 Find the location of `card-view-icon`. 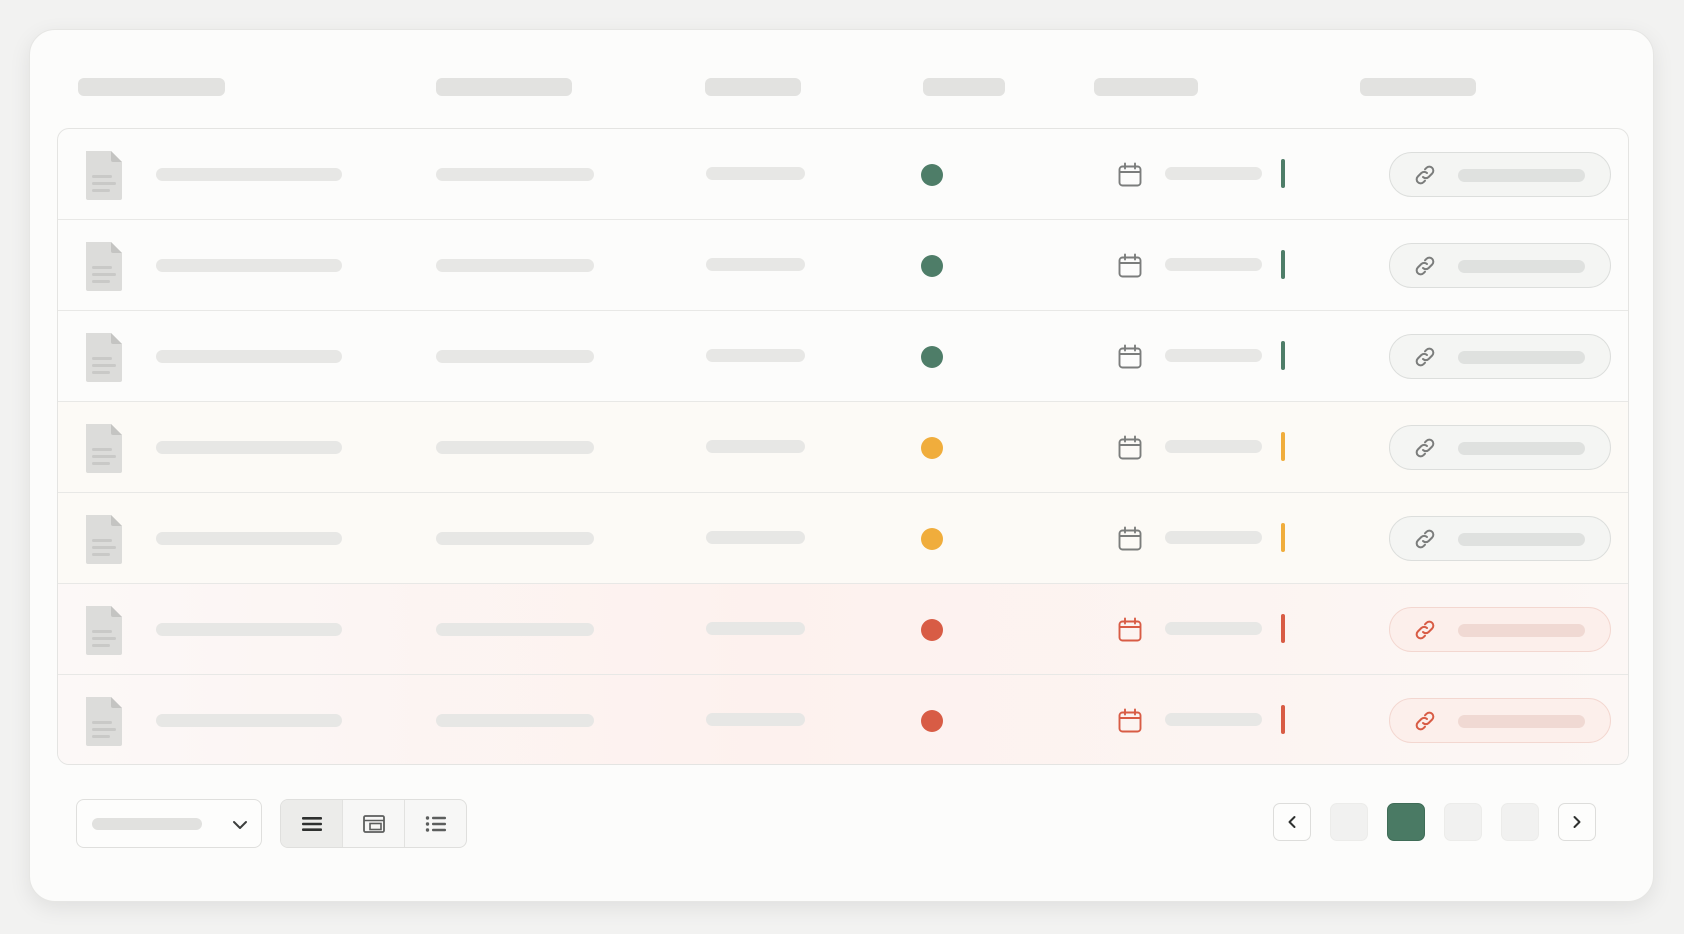

card-view-icon is located at coordinates (373, 823).